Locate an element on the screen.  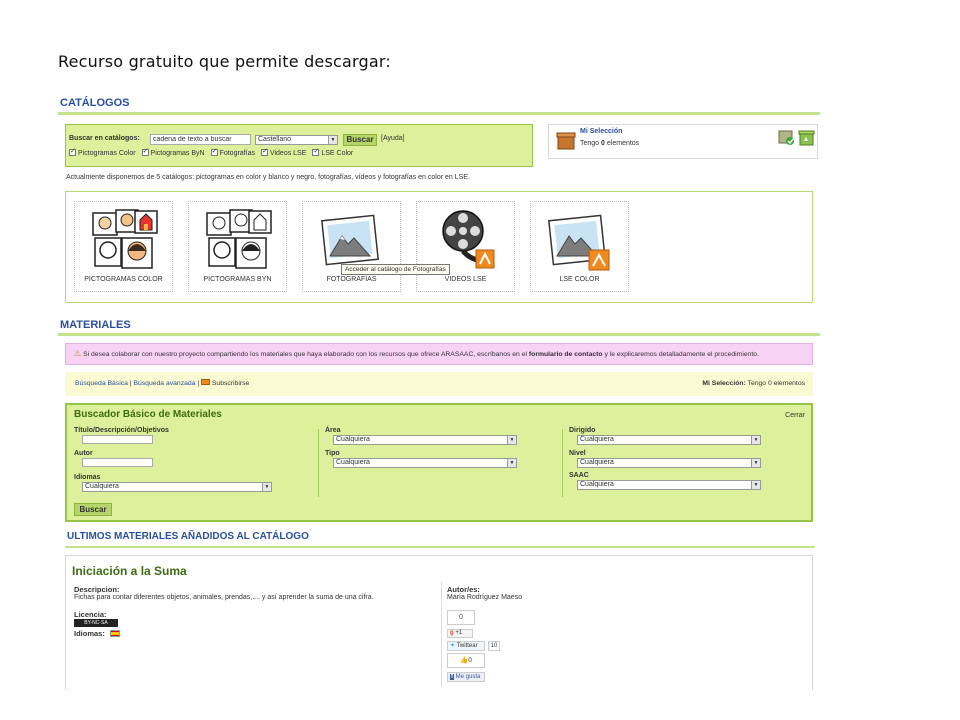
materials-search-title: Buscador Básico de Materiales is located at coordinates (148, 414).